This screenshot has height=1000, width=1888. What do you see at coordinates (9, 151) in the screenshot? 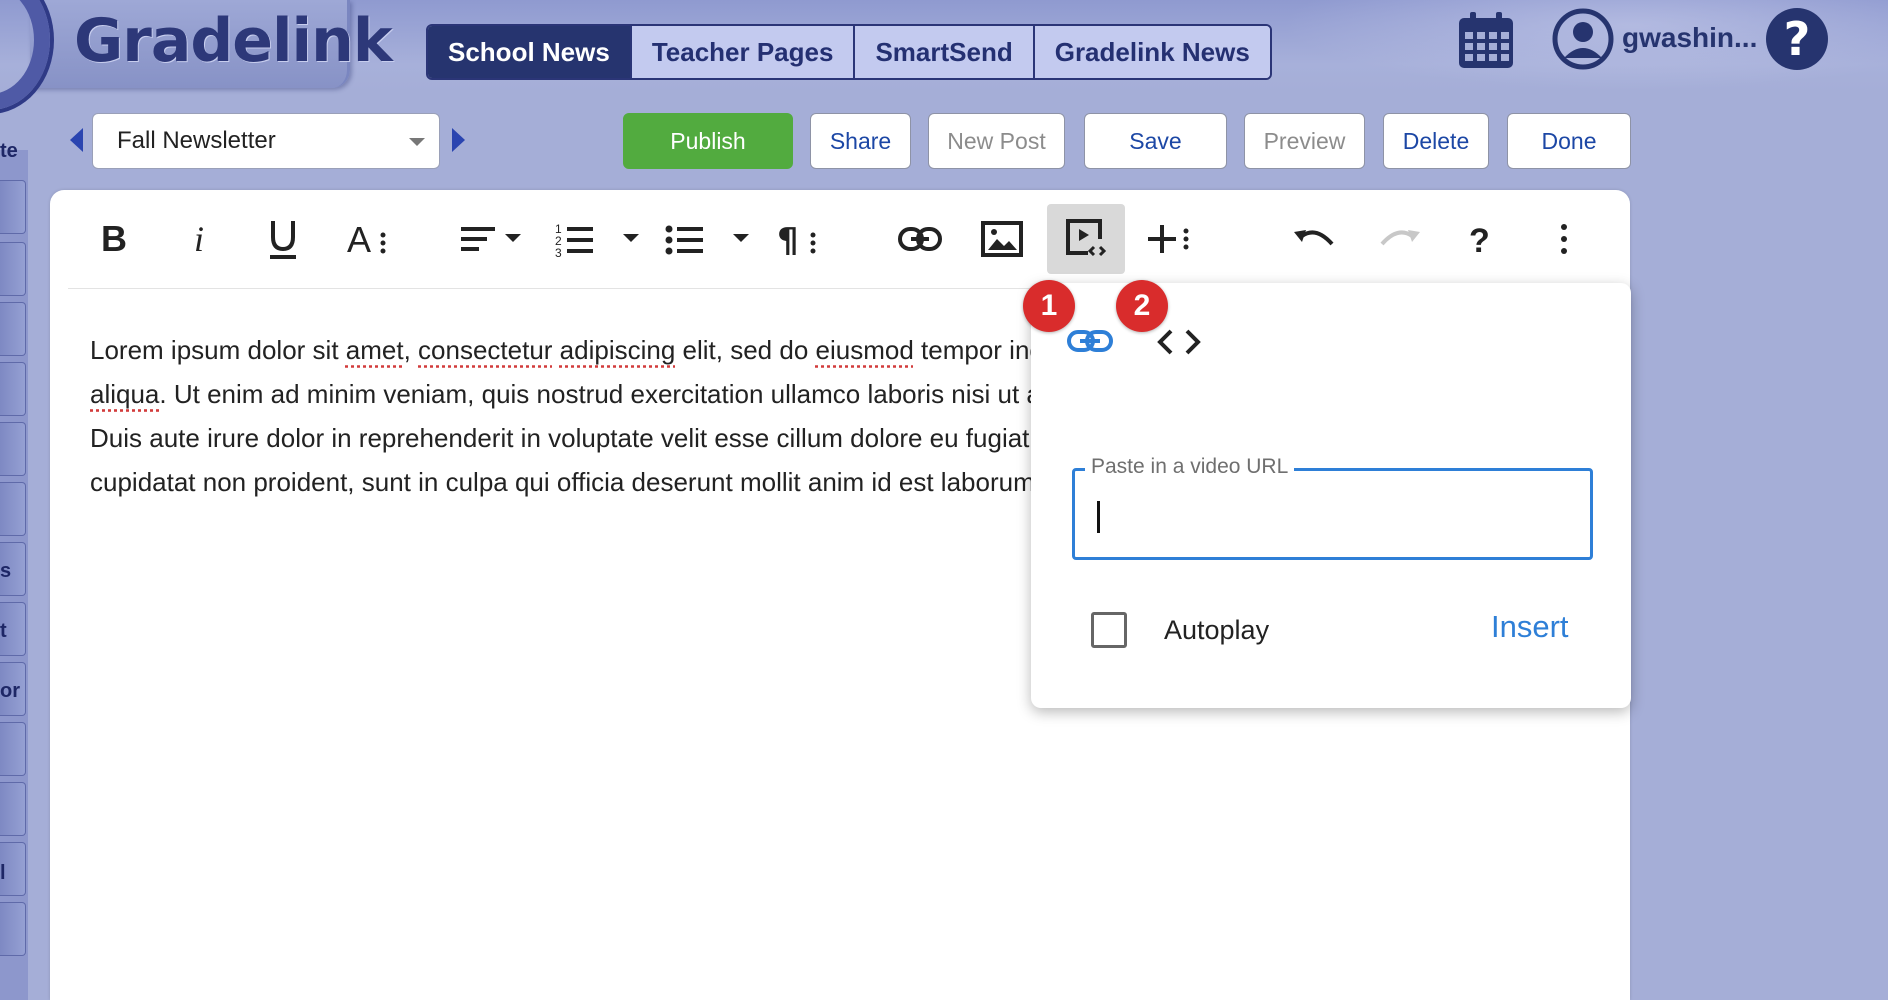
I see `sidebar-item-label: te` at bounding box center [9, 151].